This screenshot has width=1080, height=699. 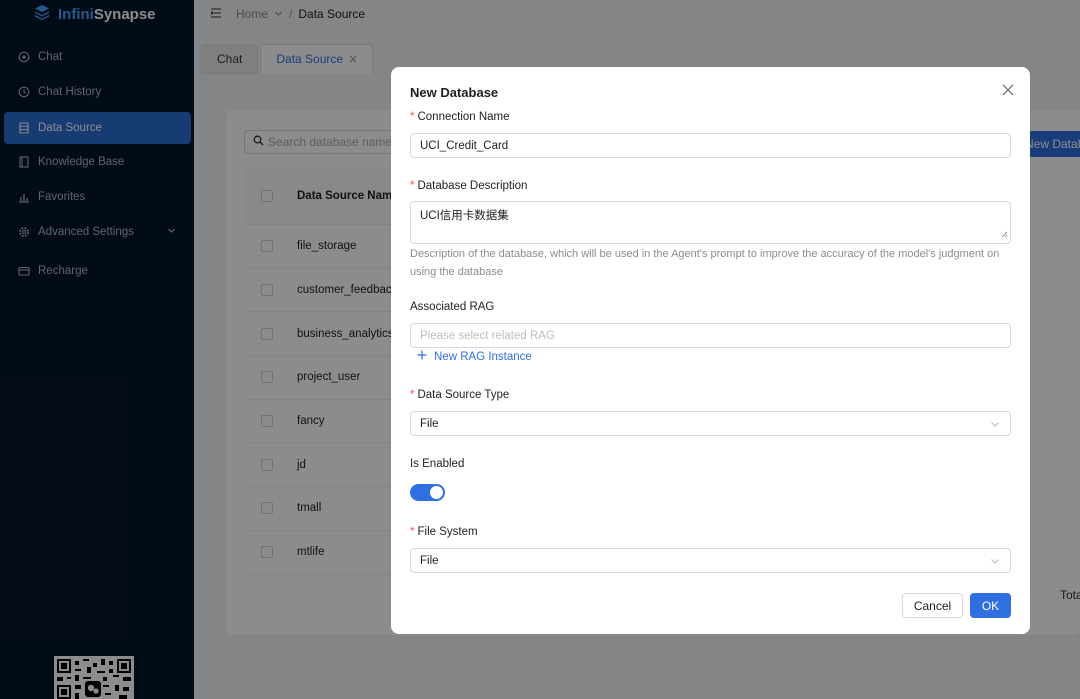 What do you see at coordinates (1004, 235) in the screenshot?
I see `resize-grip-icon` at bounding box center [1004, 235].